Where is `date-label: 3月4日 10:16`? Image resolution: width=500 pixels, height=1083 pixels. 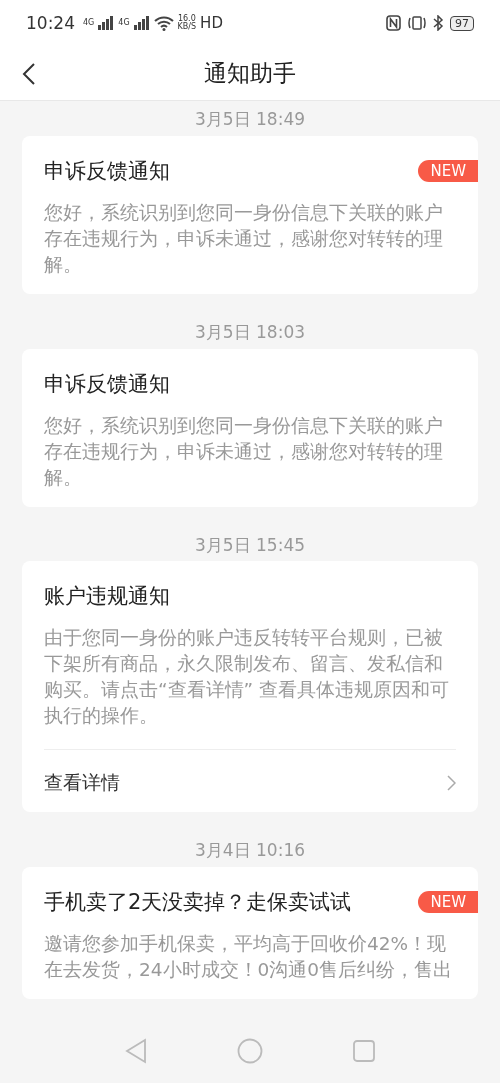 date-label: 3月4日 10:16 is located at coordinates (250, 851).